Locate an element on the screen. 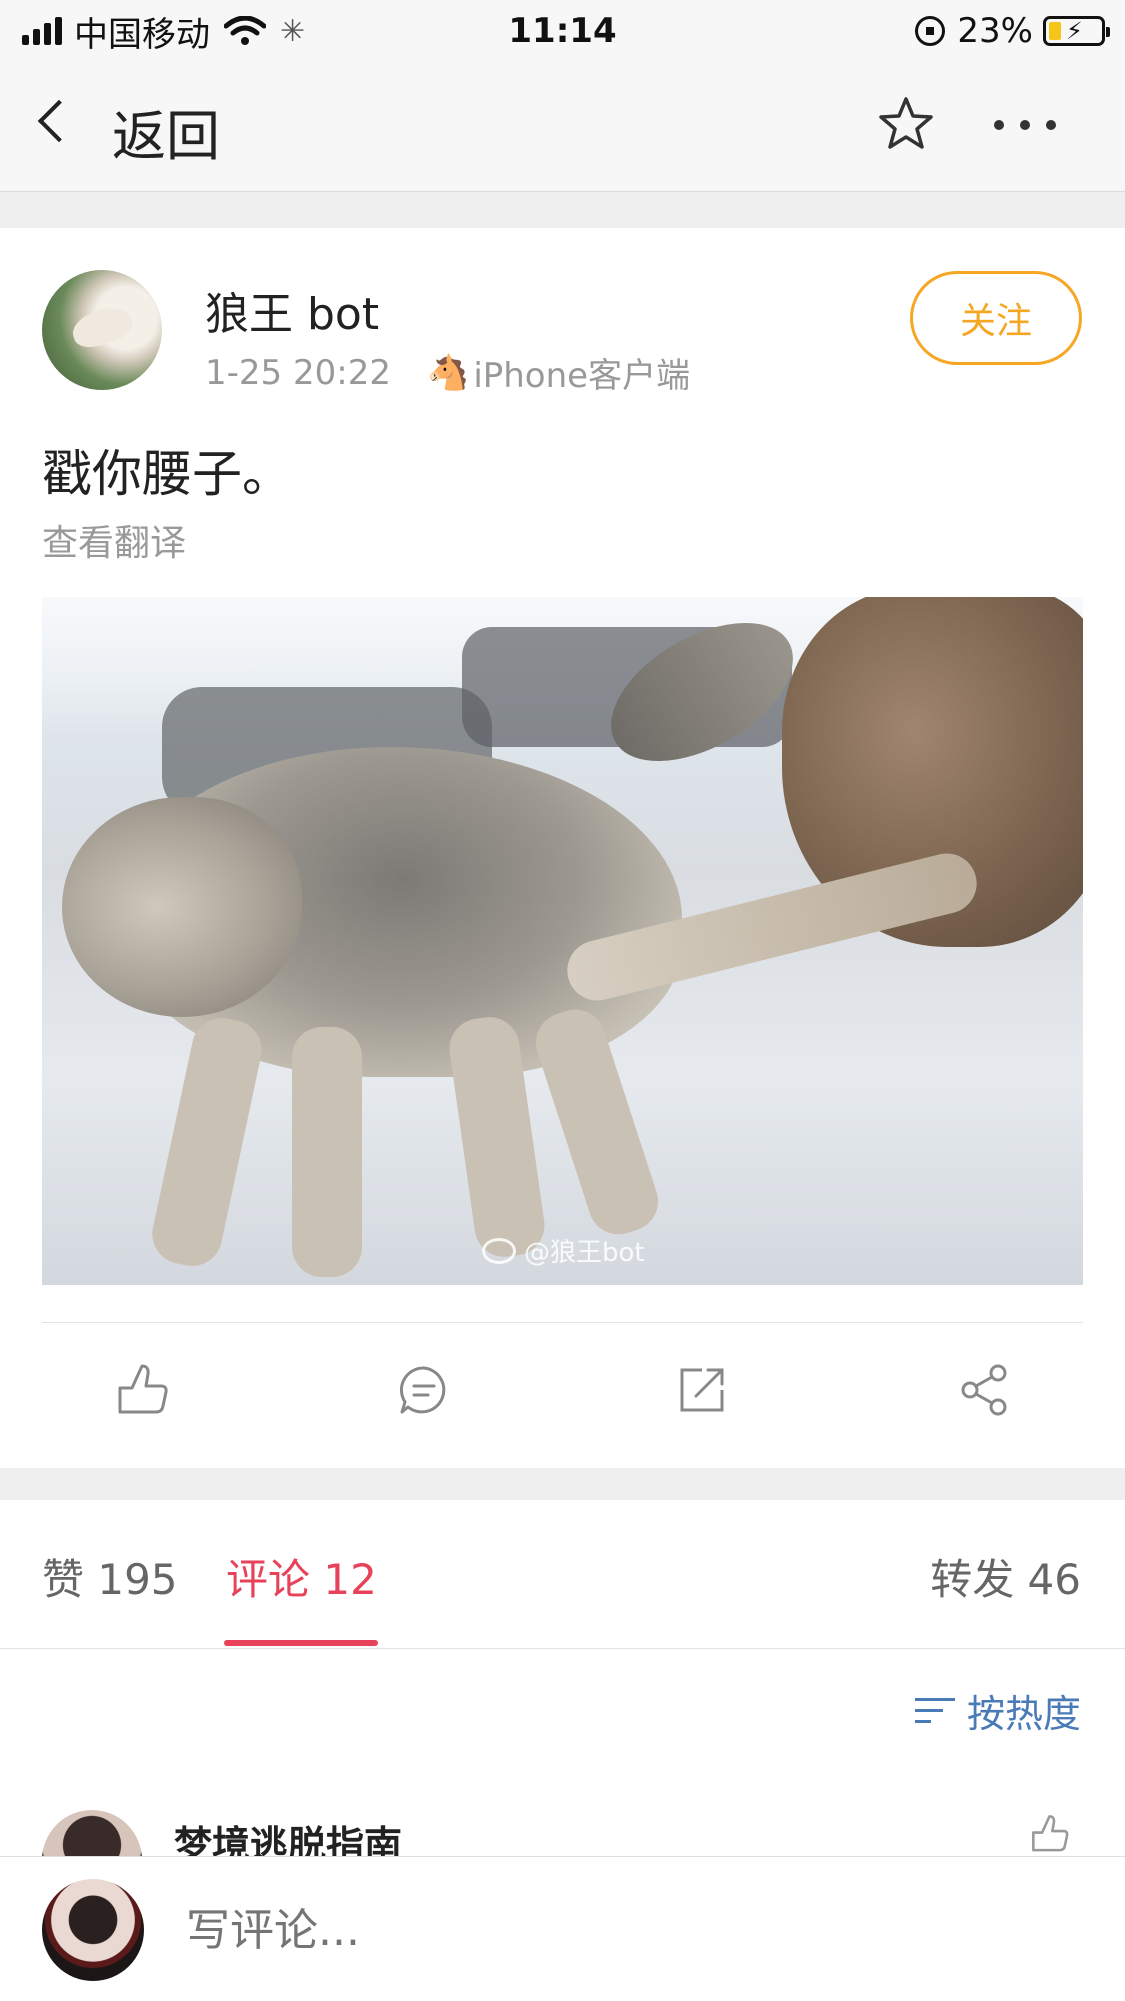 Image resolution: width=1125 pixels, height=2001 pixels. battery-percent: 23% is located at coordinates (995, 31).